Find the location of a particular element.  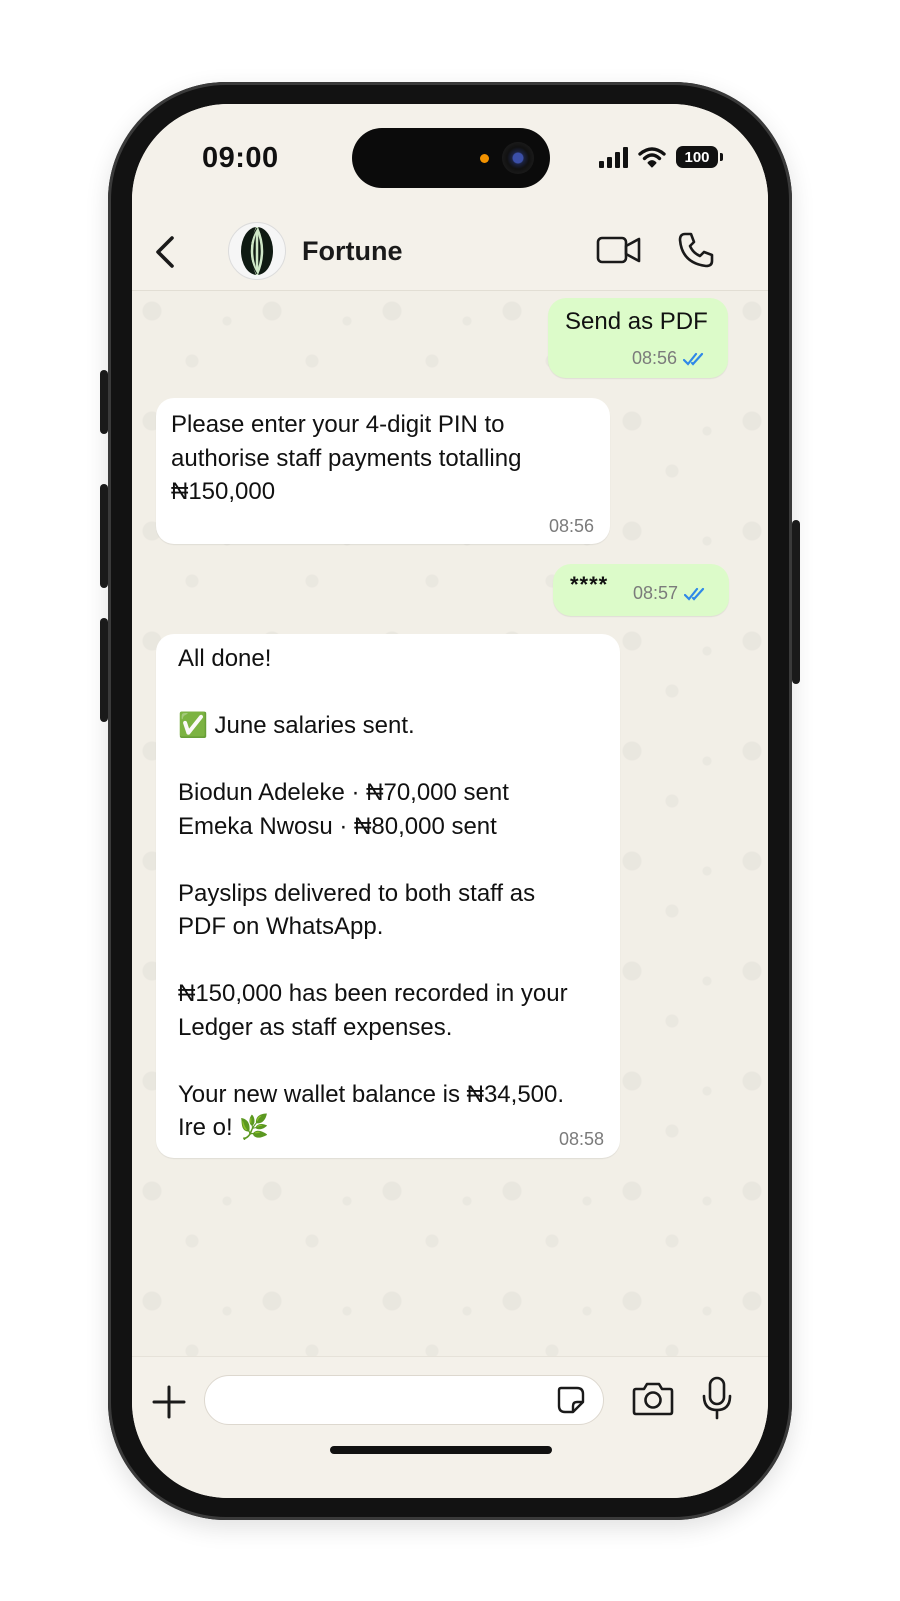

message-meta: 08:58 is located at coordinates (581, 1139).